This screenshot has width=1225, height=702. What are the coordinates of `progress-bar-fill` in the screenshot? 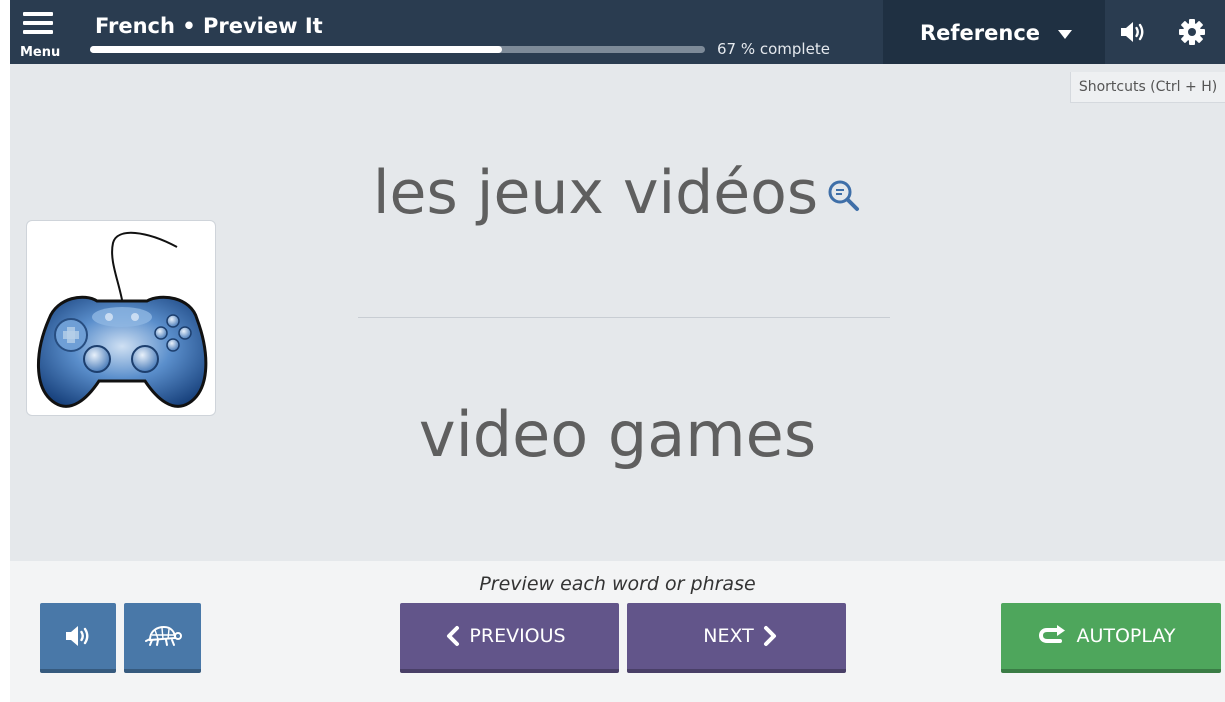 It's located at (296, 49).